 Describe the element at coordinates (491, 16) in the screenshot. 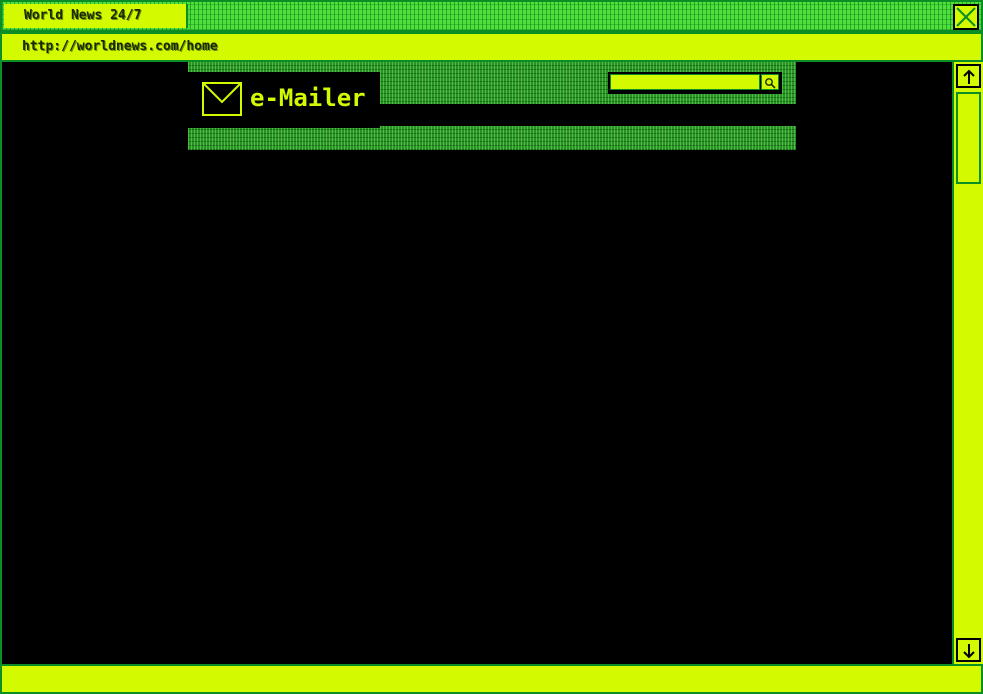

I see `title-bar: World News 24/7` at that location.